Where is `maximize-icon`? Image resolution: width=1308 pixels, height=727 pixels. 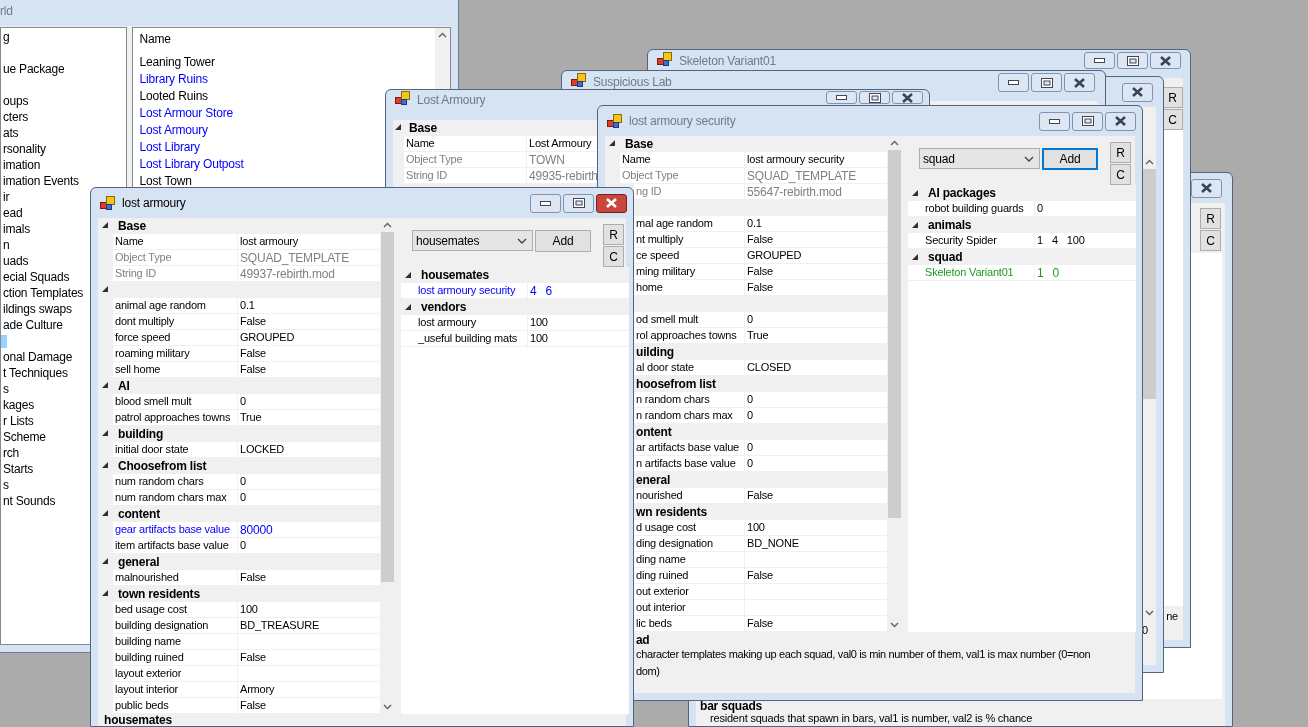 maximize-icon is located at coordinates (874, 97).